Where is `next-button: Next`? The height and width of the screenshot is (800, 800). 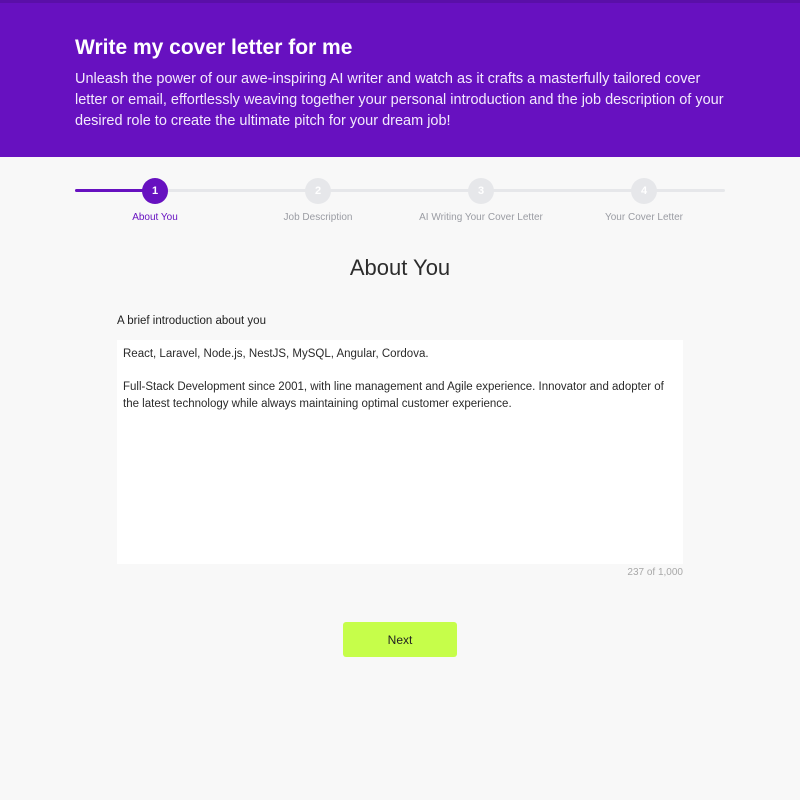 next-button: Next is located at coordinates (400, 639).